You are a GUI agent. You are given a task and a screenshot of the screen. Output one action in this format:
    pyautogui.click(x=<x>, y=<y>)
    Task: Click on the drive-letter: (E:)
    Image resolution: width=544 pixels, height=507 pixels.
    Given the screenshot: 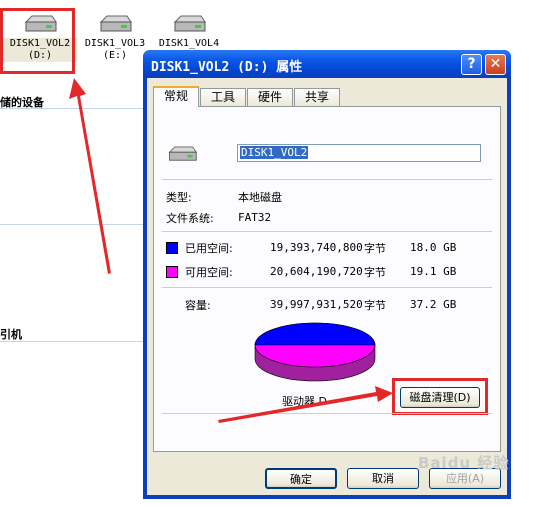 What is the action you would take?
    pyautogui.click(x=115, y=55)
    